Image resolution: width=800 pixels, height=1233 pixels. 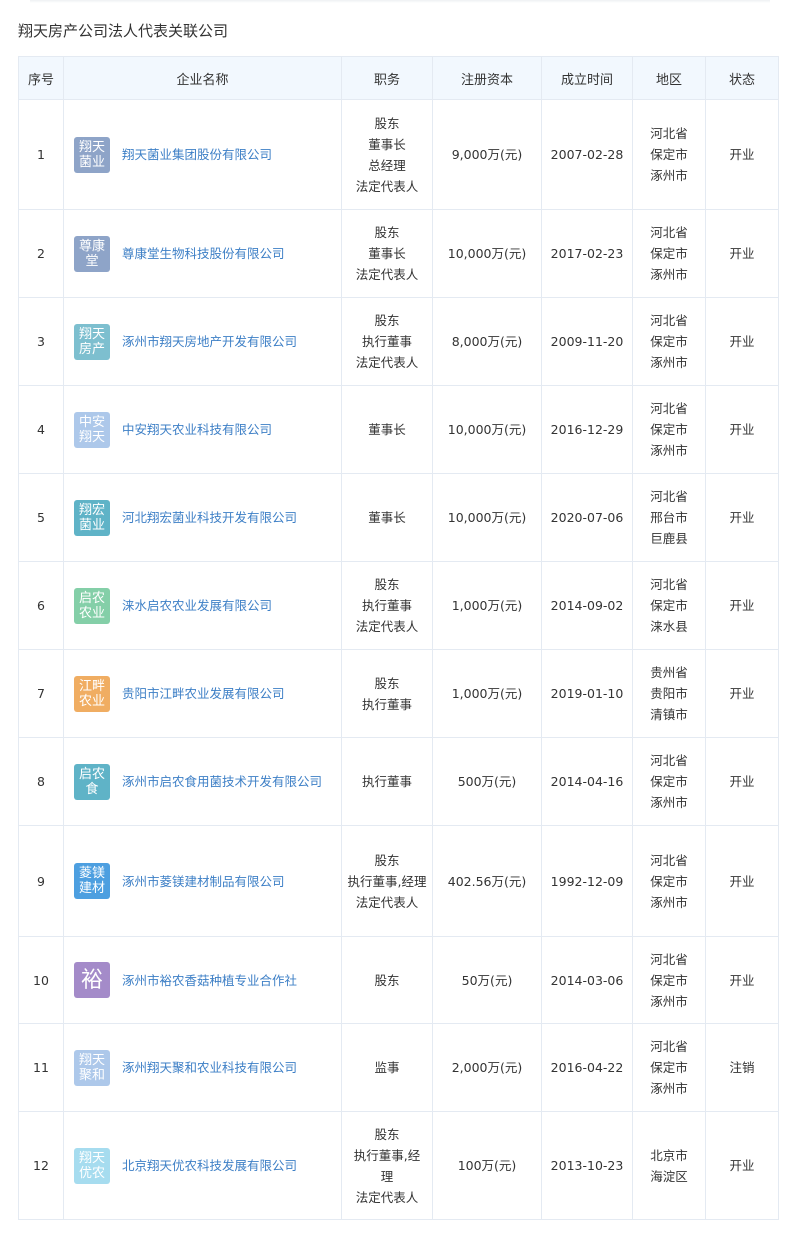 I want to click on founded-cell: 2014-04-16, so click(x=587, y=781).